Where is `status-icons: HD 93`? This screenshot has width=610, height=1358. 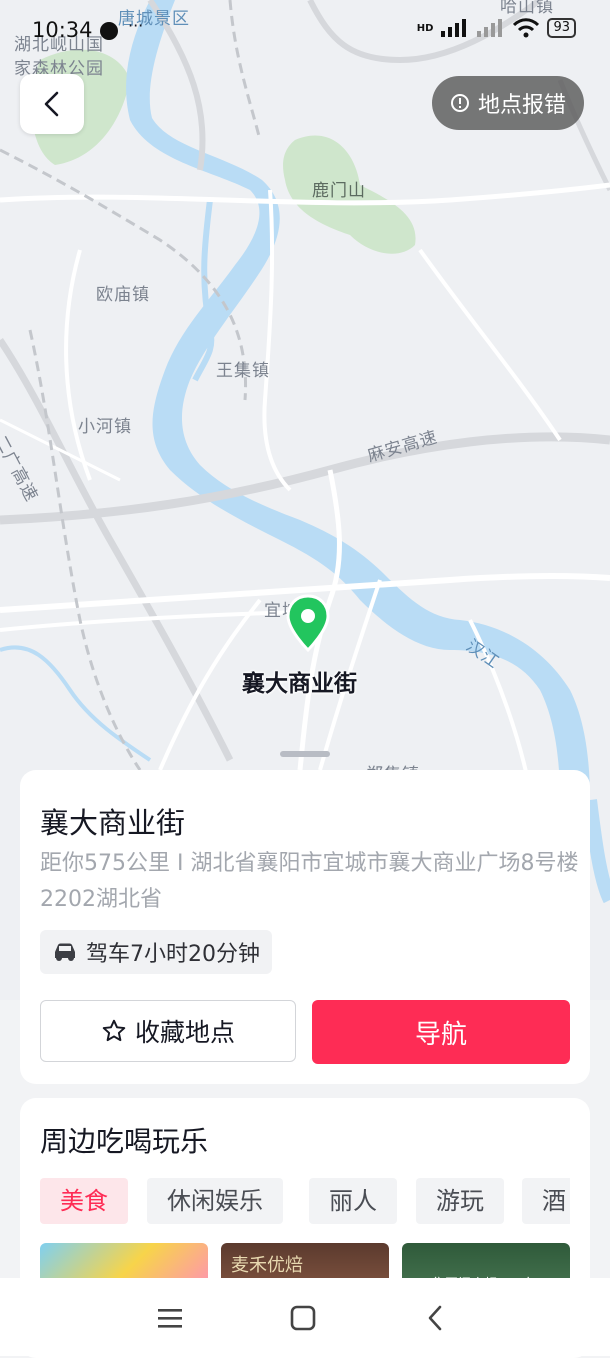 status-icons: HD 93 is located at coordinates (496, 28).